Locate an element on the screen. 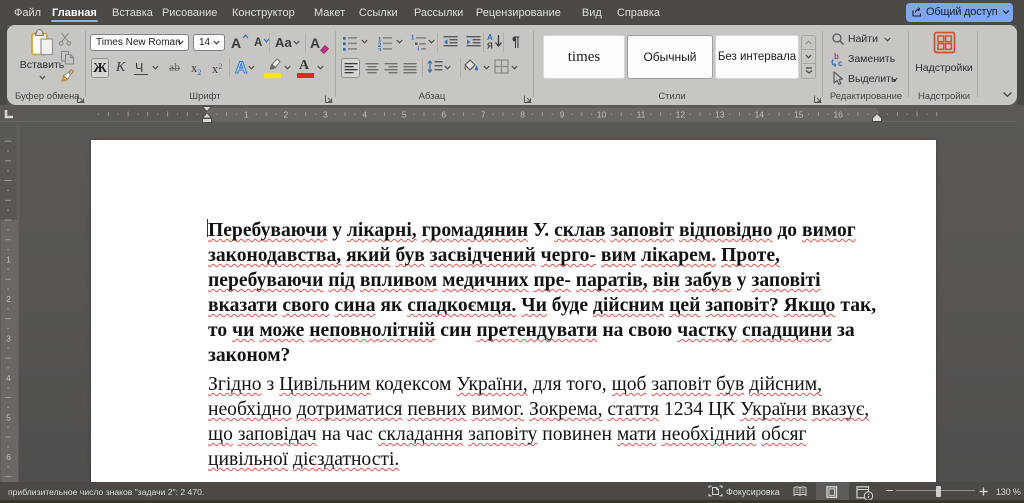  svg-text: 8 is located at coordinates (522, 114).